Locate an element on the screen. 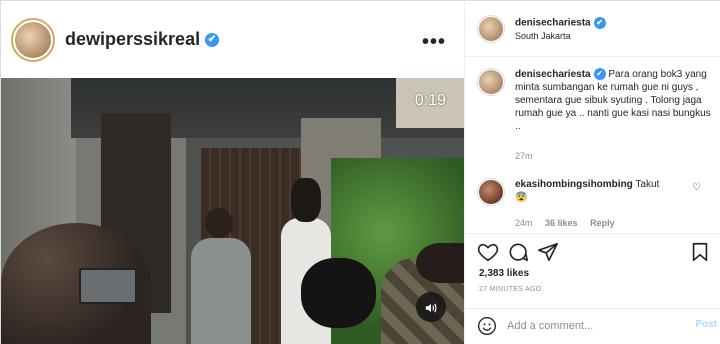 Image resolution: width=720 pixels, height=344 pixels. post-header: denisechariesta ✔ South Jakarta is located at coordinates (592, 29).